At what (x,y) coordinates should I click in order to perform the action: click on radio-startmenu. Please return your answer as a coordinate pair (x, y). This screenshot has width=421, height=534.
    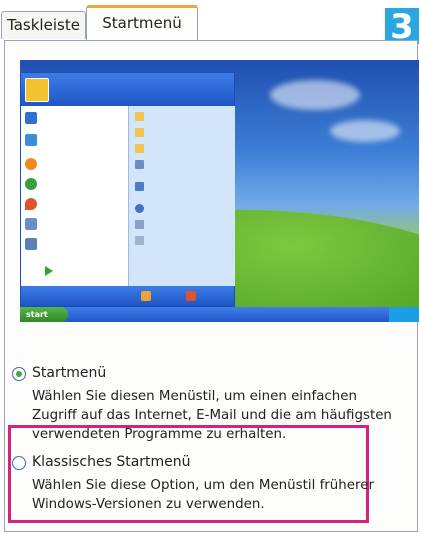
    Looking at the image, I should click on (19, 374).